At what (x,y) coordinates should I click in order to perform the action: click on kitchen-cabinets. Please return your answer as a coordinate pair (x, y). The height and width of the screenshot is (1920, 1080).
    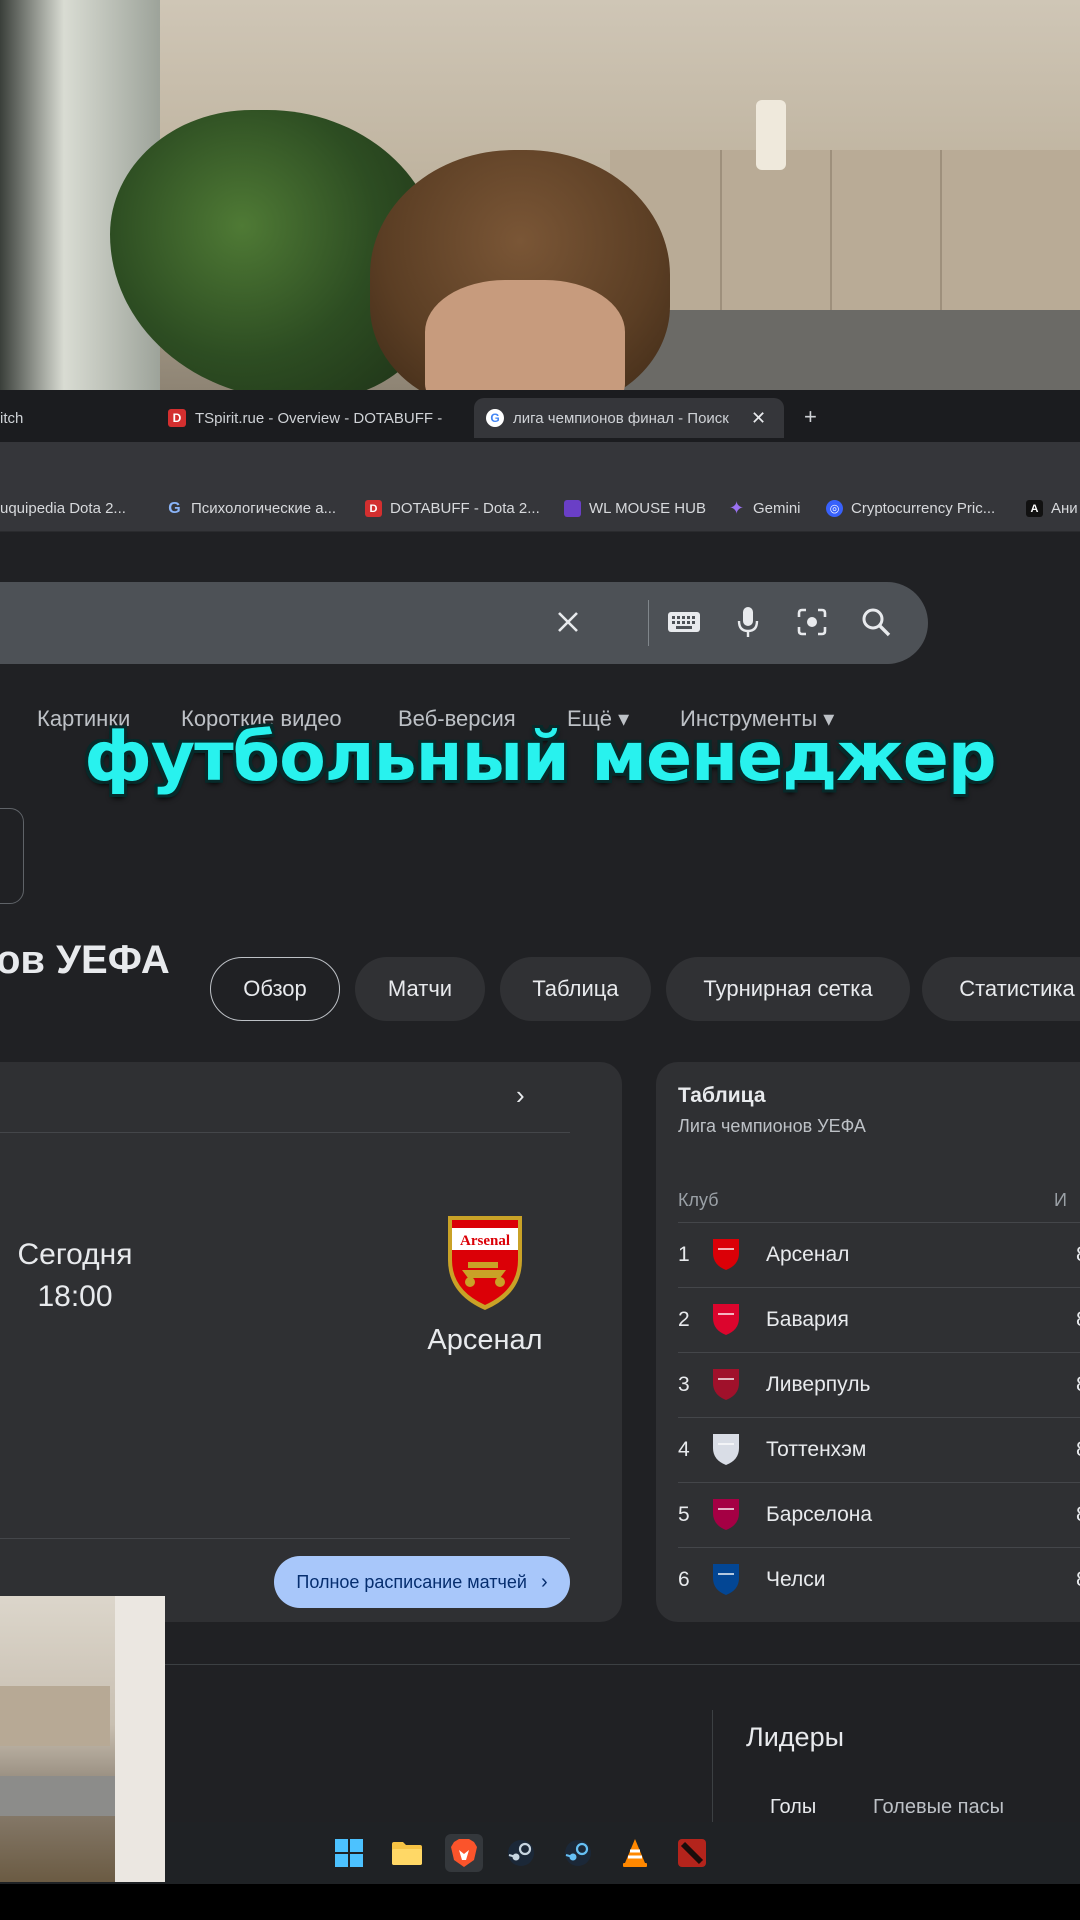
    Looking at the image, I should click on (55, 1716).